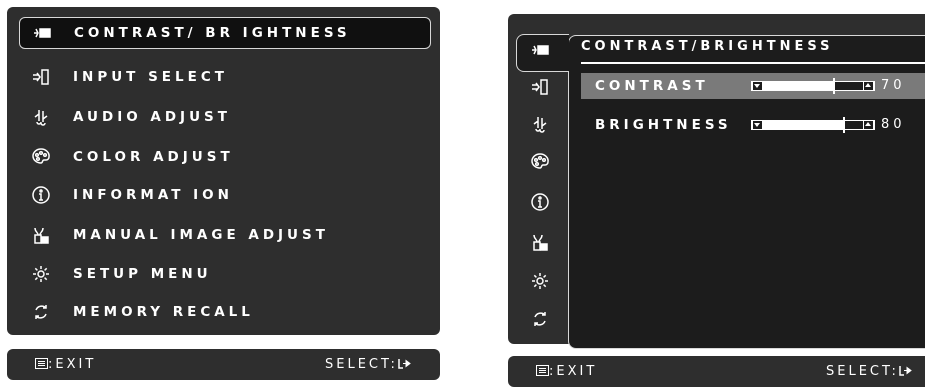 Image resolution: width=925 pixels, height=387 pixels. What do you see at coordinates (224, 274) in the screenshot?
I see `menu-item-setup-menu: SETUP MENU` at bounding box center [224, 274].